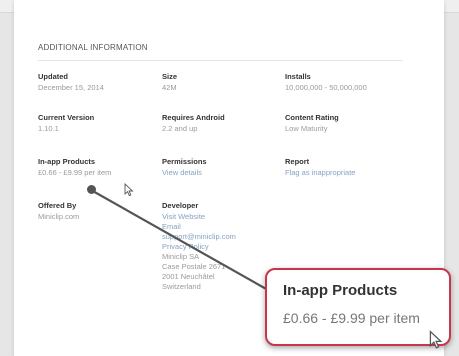 The image size is (459, 356). I want to click on pointer-dot, so click(91, 189).